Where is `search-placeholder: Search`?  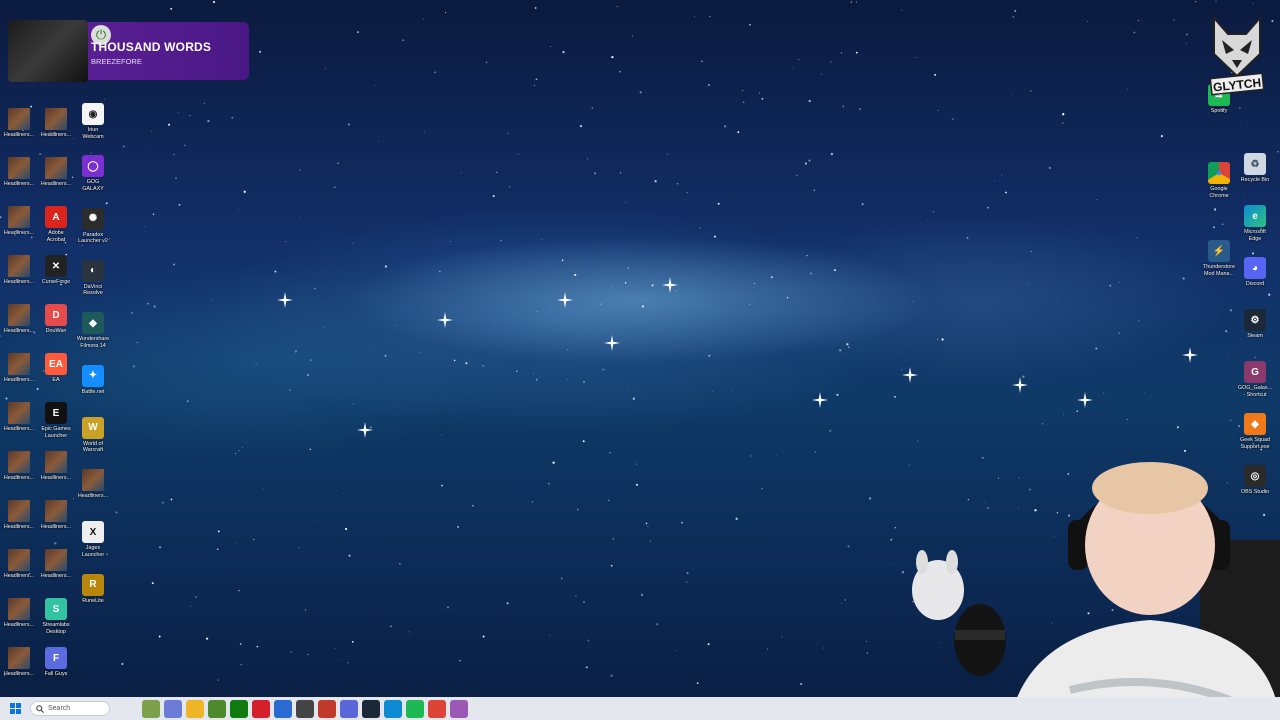
search-placeholder: Search is located at coordinates (59, 708).